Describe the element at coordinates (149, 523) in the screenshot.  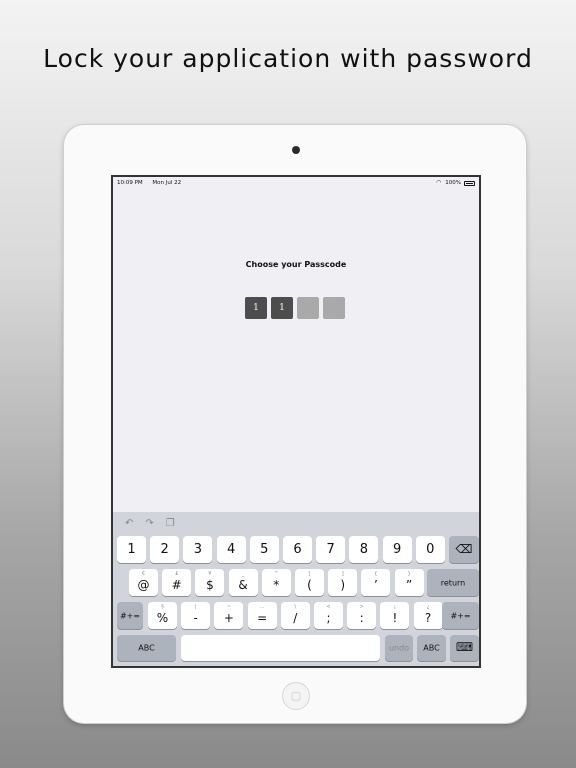
I see `redo-icon: ↷` at that location.